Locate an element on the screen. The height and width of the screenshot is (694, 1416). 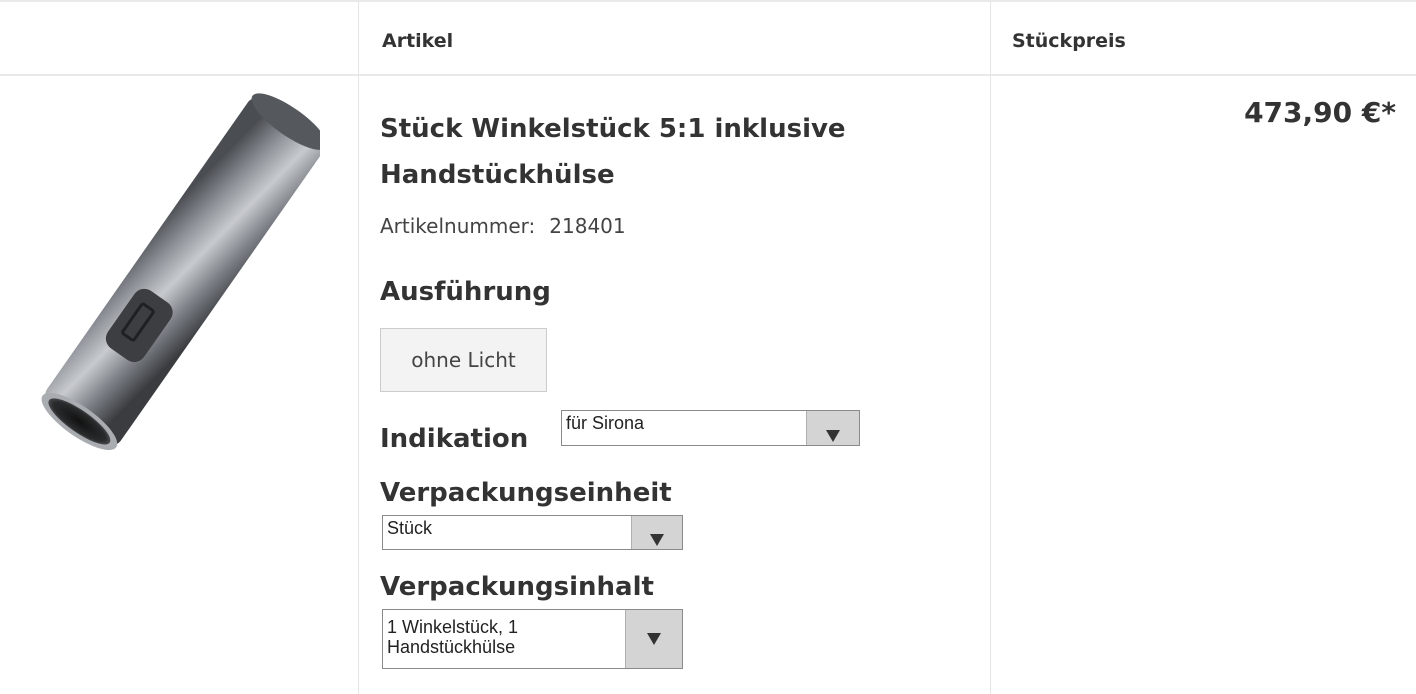
indikation-select: für Sirona is located at coordinates (710, 428).